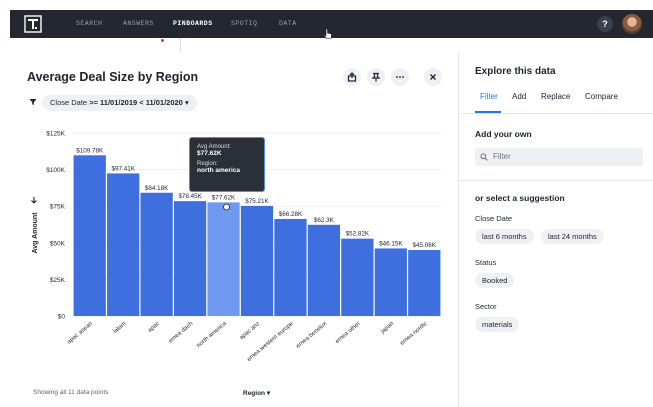 The image size is (653, 407). What do you see at coordinates (486, 306) in the screenshot?
I see `suggestion-group-sector: Sector` at bounding box center [486, 306].